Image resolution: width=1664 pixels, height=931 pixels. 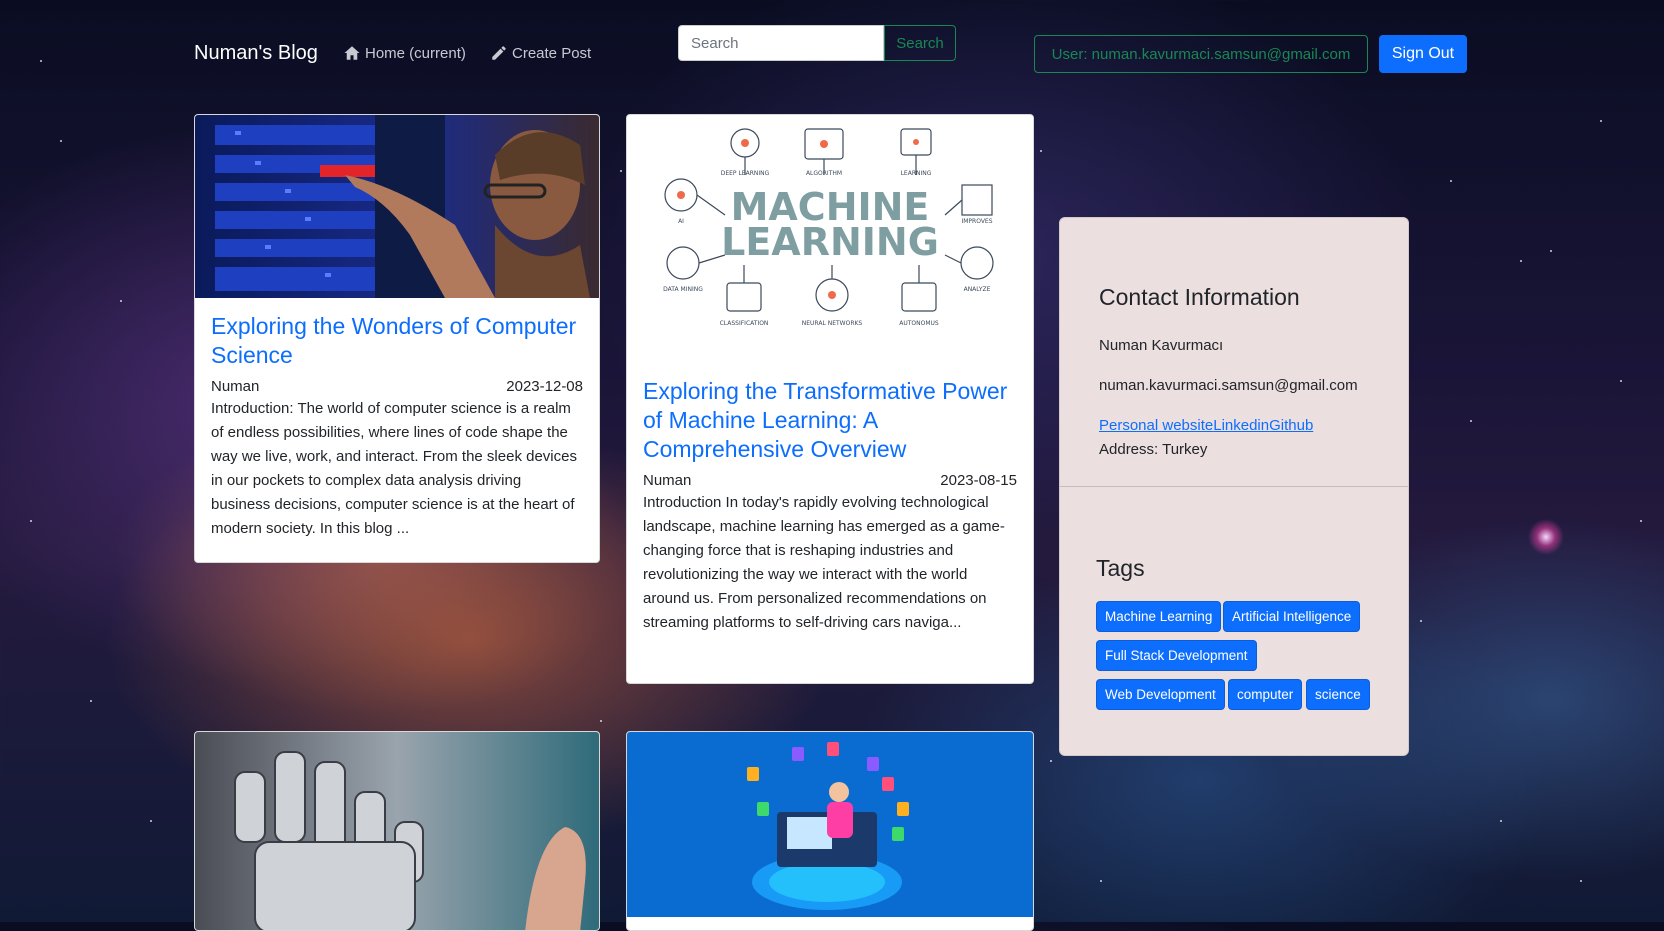 I want to click on contact-address: Address: Turkey, so click(x=1153, y=449).